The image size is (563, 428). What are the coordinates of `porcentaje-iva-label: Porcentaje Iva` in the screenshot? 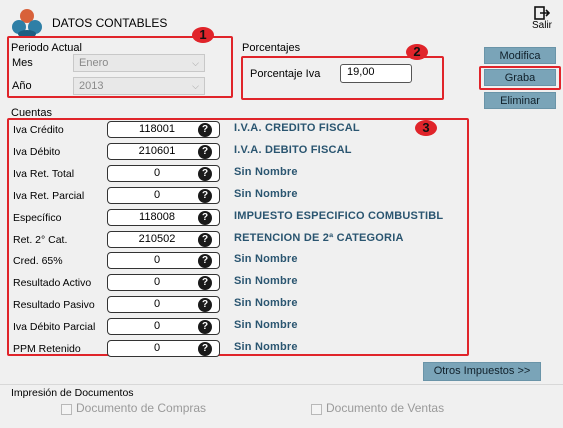 It's located at (285, 74).